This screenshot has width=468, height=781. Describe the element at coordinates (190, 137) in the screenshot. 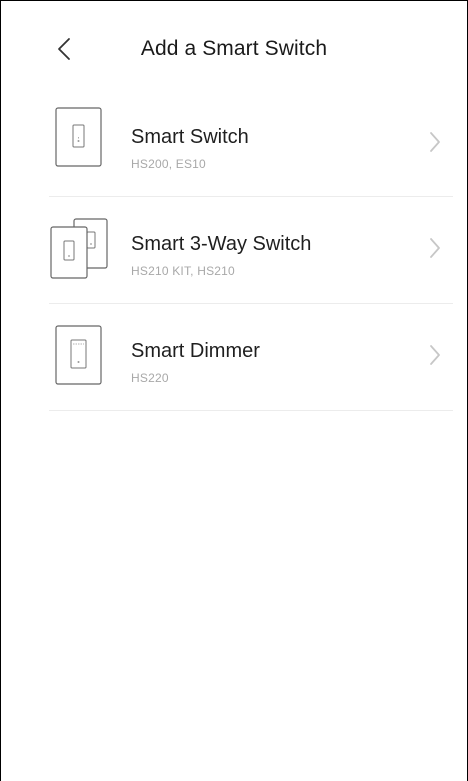

I see `device-name: Smart Switch` at that location.